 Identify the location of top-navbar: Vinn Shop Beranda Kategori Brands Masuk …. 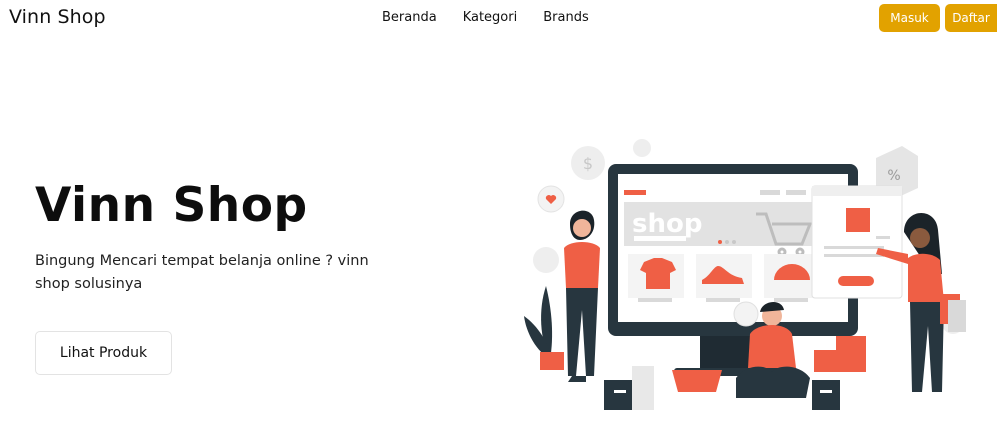
(498, 18).